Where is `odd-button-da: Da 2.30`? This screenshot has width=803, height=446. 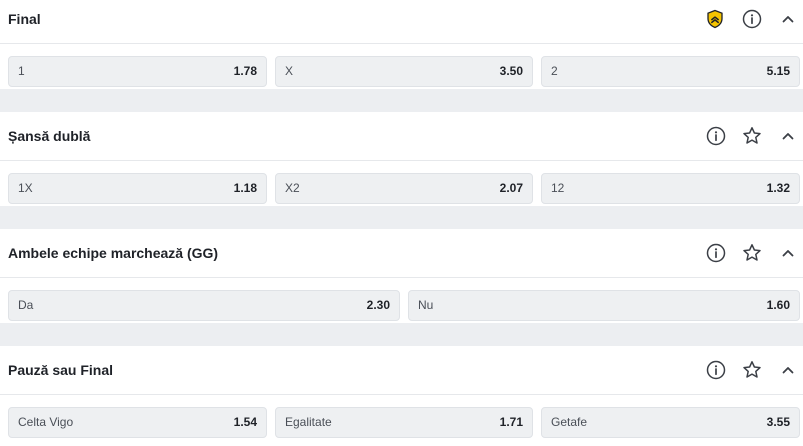
odd-button-da: Da 2.30 is located at coordinates (204, 305).